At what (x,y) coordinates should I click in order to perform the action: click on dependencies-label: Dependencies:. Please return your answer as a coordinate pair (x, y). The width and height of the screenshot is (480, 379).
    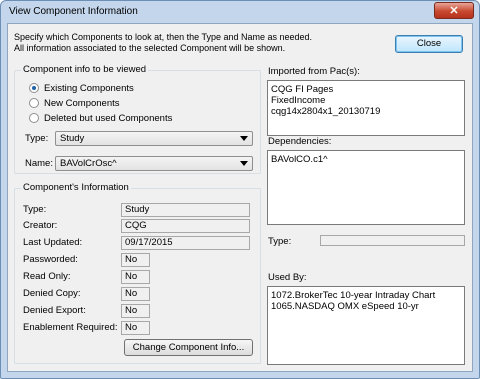
    Looking at the image, I should click on (300, 141).